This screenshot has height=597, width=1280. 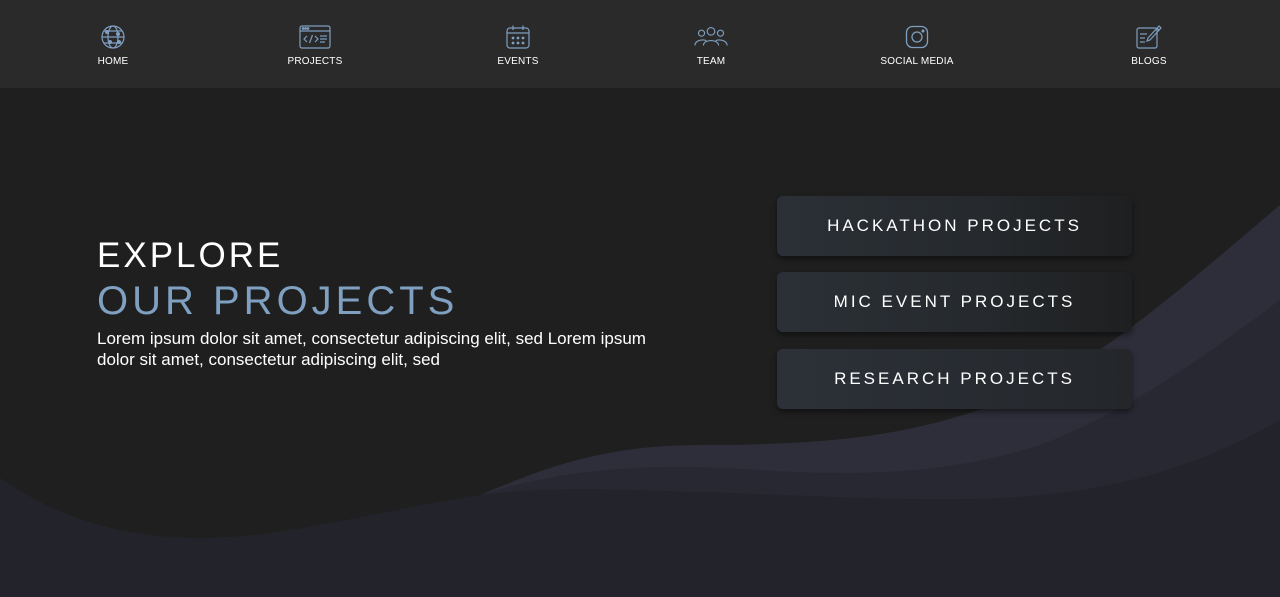 What do you see at coordinates (954, 226) in the screenshot?
I see `hackathon-projects-button: HACKATHON PROJECTS` at bounding box center [954, 226].